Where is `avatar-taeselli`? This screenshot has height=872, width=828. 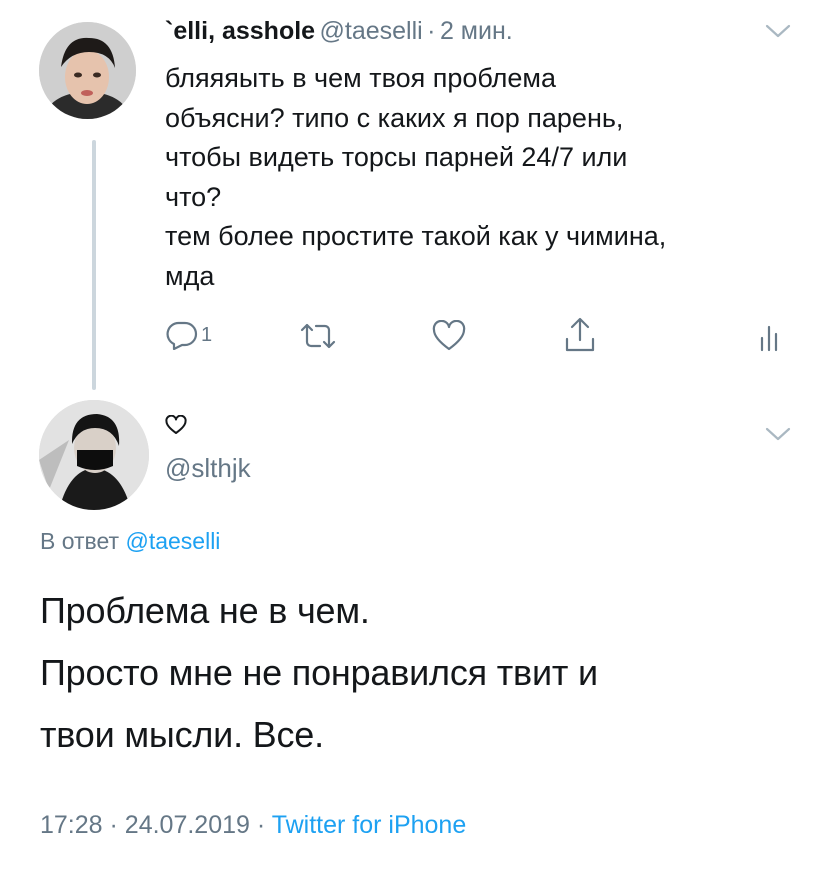
avatar-taeselli is located at coordinates (87, 70).